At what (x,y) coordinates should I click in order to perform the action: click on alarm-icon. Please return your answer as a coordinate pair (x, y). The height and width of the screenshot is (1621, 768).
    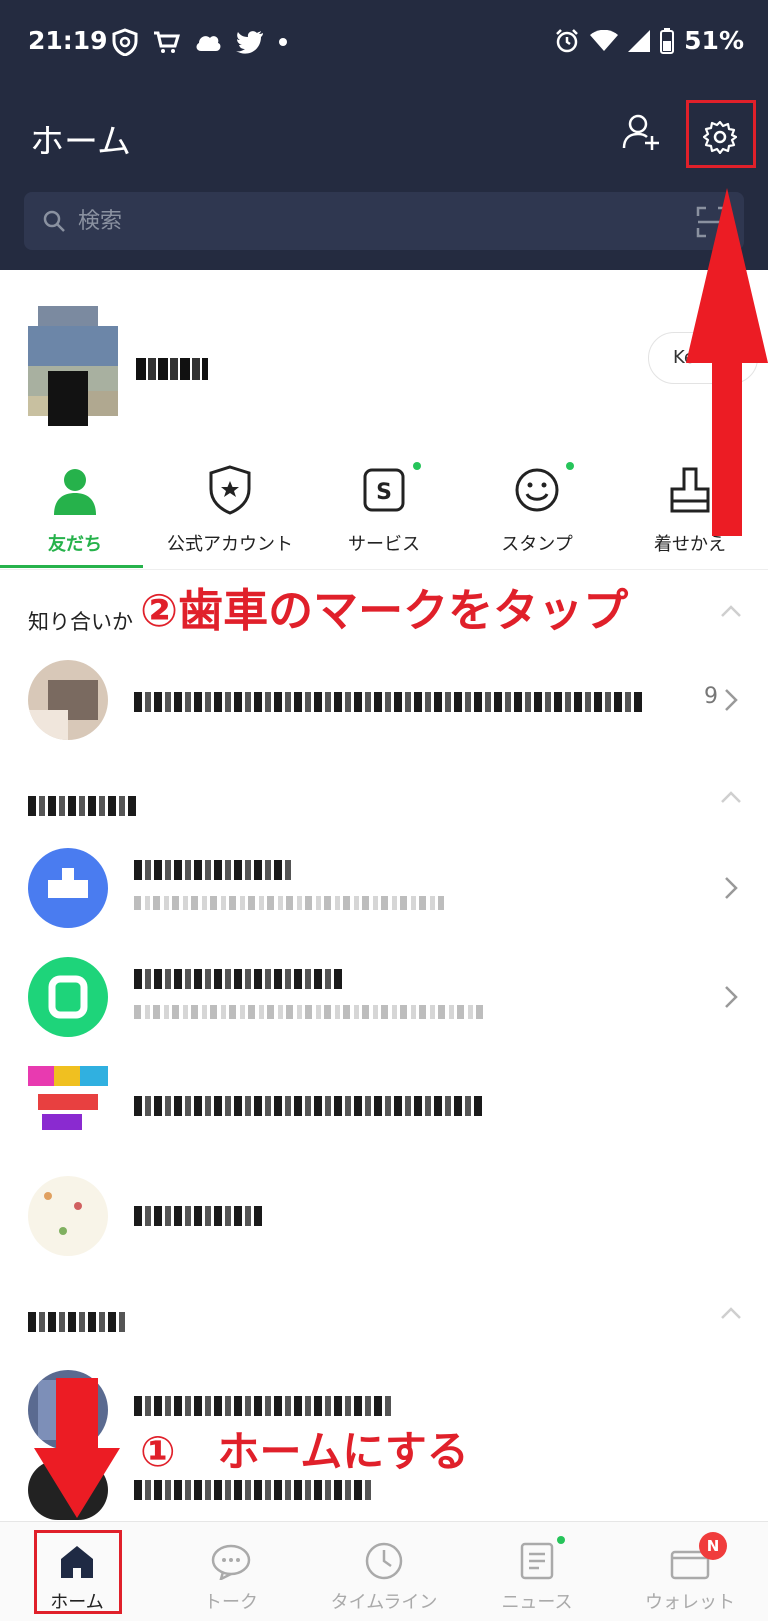
    Looking at the image, I should click on (567, 40).